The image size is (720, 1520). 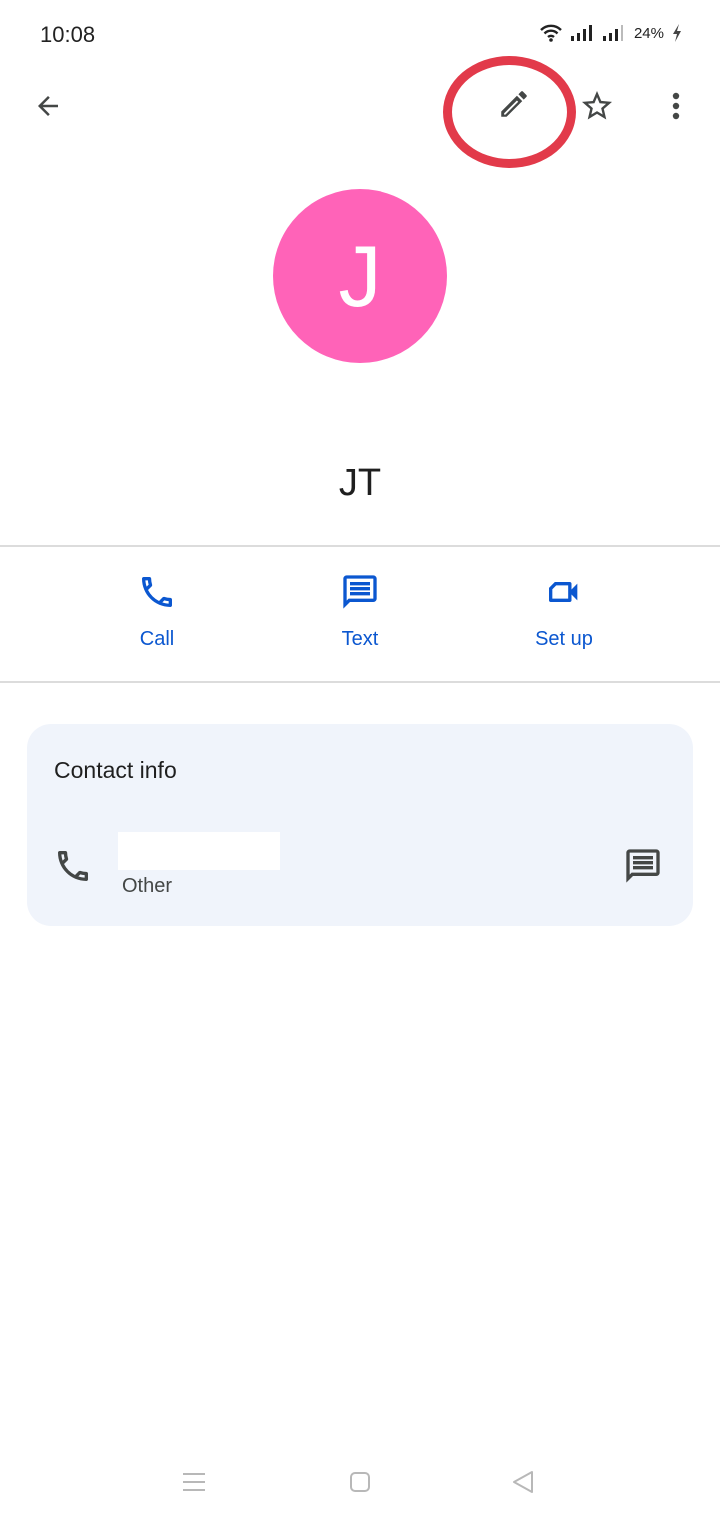 I want to click on battery-percent: 24%, so click(x=648, y=33).